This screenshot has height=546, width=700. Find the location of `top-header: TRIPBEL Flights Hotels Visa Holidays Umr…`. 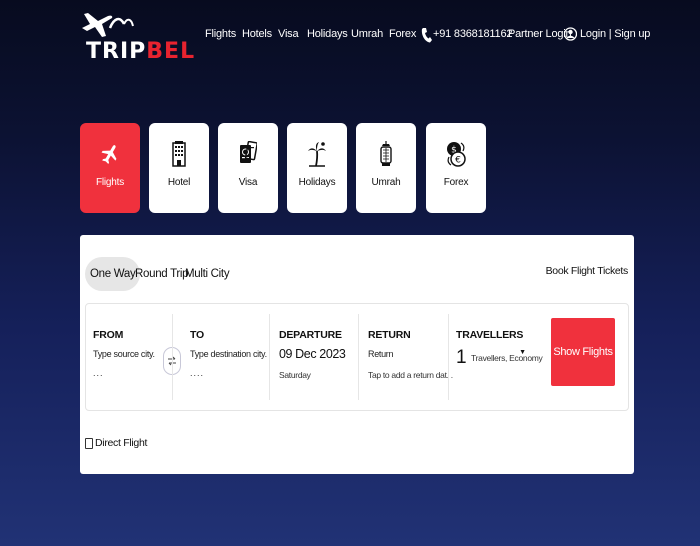

top-header: TRIPBEL Flights Hotels Visa Holidays Umr… is located at coordinates (350, 40).